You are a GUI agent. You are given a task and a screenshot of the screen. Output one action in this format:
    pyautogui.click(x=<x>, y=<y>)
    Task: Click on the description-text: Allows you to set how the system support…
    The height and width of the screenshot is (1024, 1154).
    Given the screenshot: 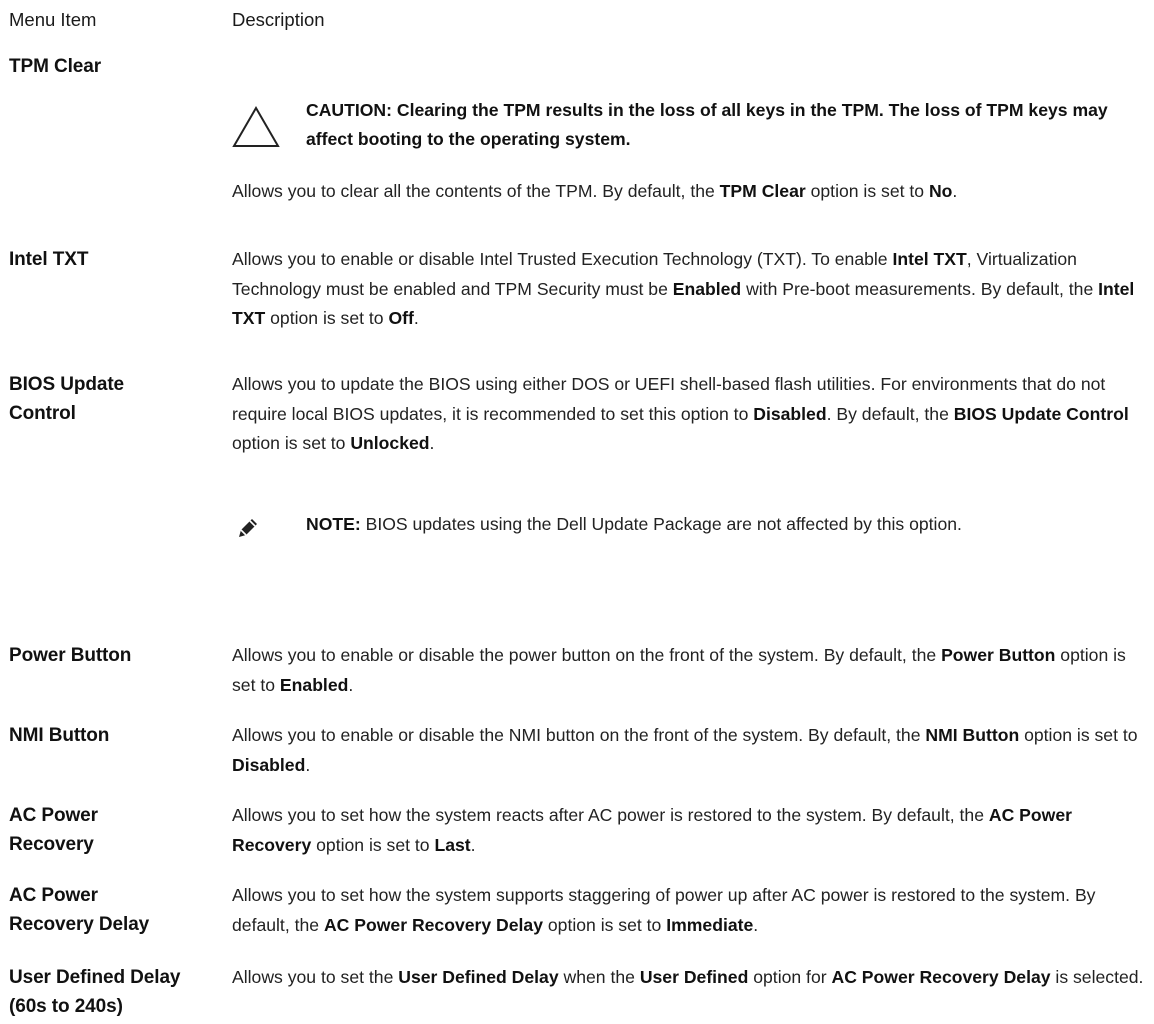 What is the action you would take?
    pyautogui.click(x=688, y=910)
    